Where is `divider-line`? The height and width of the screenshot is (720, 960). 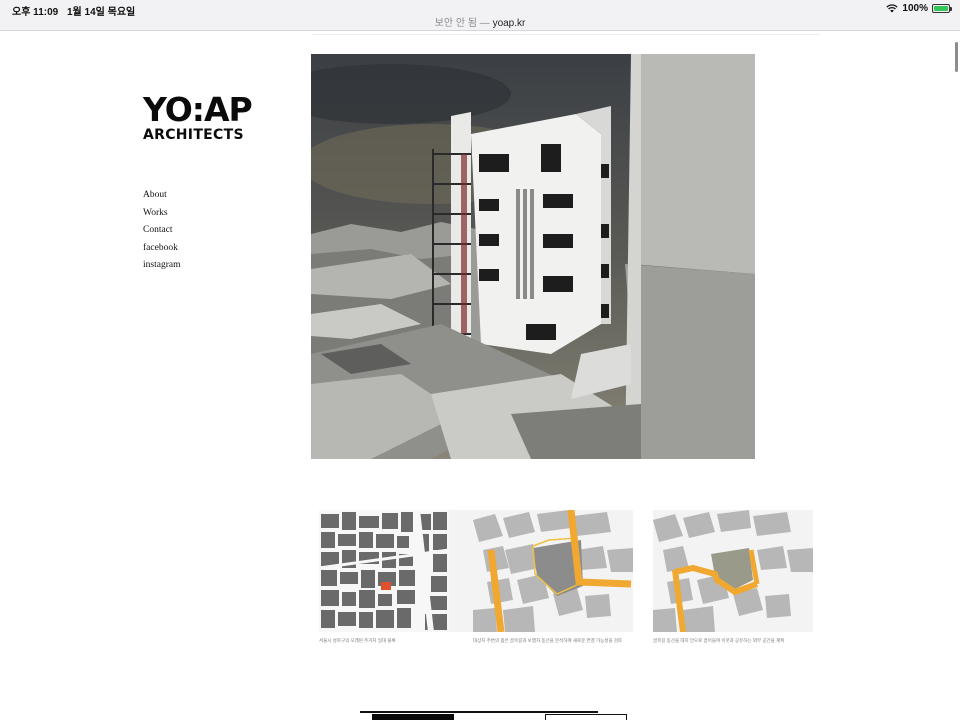 divider-line is located at coordinates (566, 34).